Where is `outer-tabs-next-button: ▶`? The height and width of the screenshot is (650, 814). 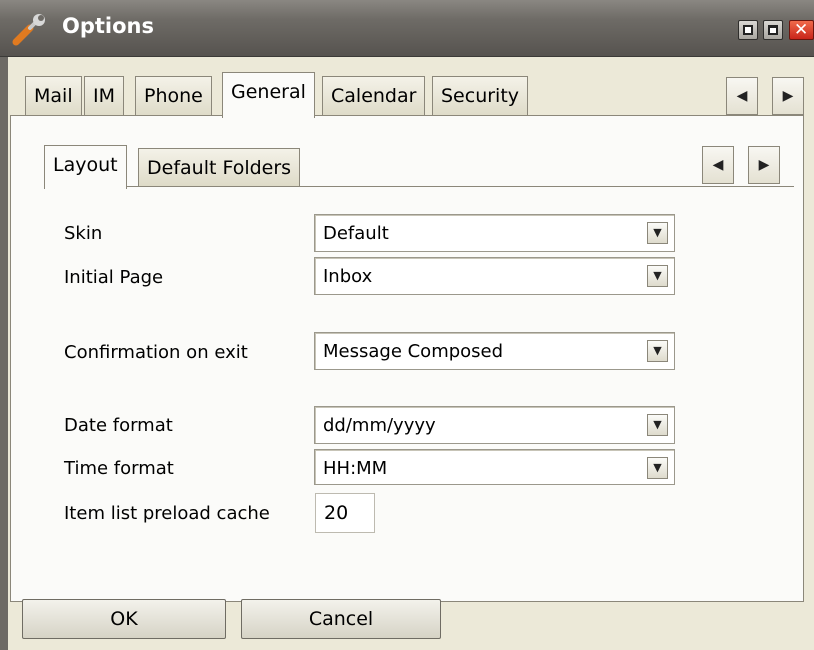 outer-tabs-next-button: ▶ is located at coordinates (788, 96).